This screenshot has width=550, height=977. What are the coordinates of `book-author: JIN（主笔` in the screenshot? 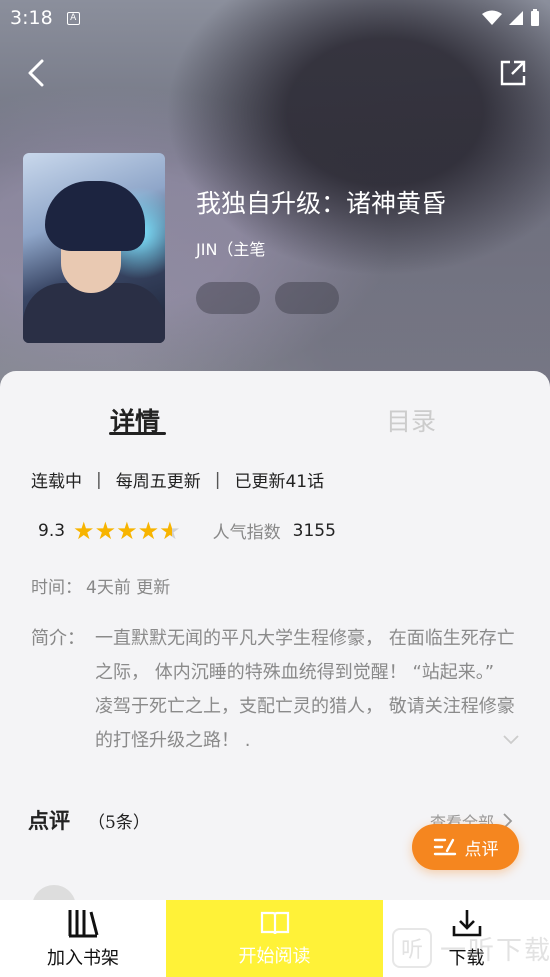 It's located at (231, 249).